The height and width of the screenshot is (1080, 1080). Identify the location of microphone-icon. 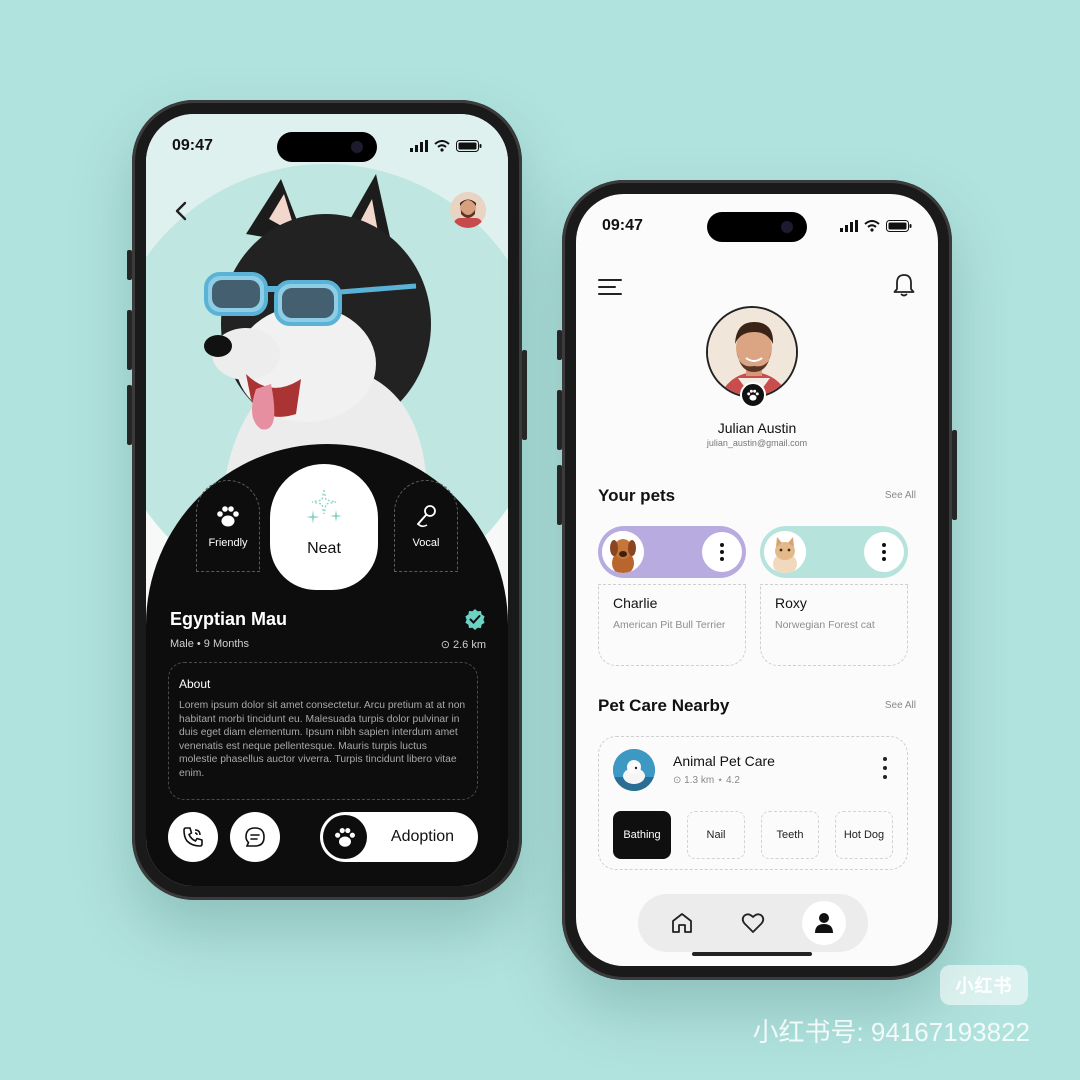
(426, 516).